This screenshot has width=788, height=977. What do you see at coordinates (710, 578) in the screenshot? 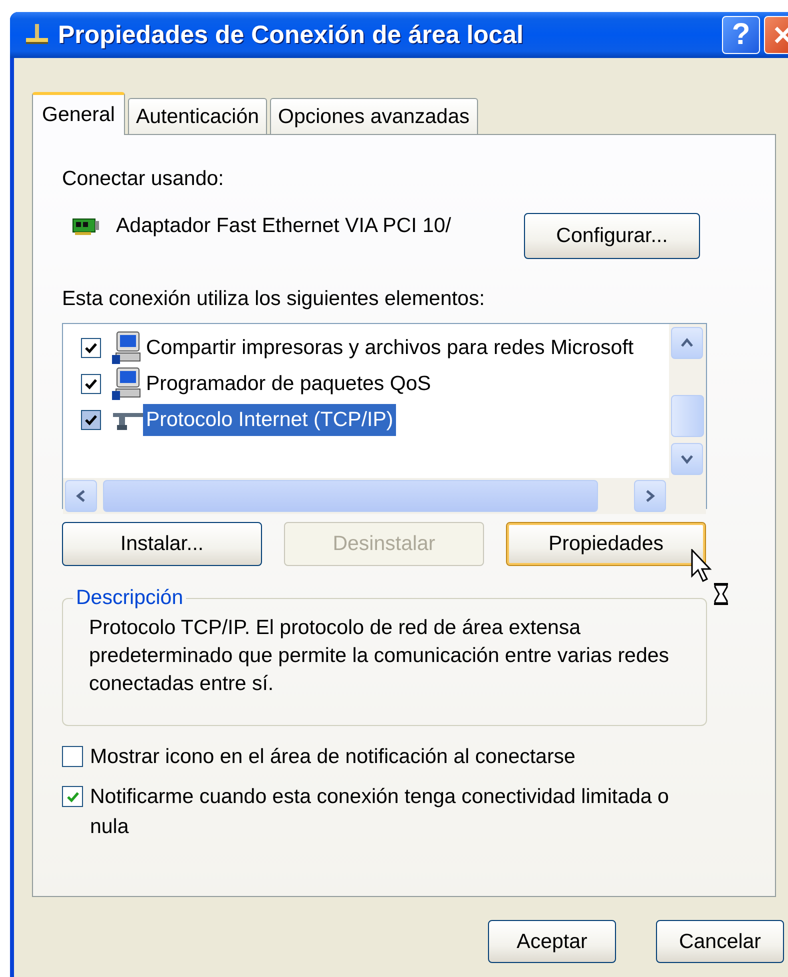
I see `busy-cursor-icon` at bounding box center [710, 578].